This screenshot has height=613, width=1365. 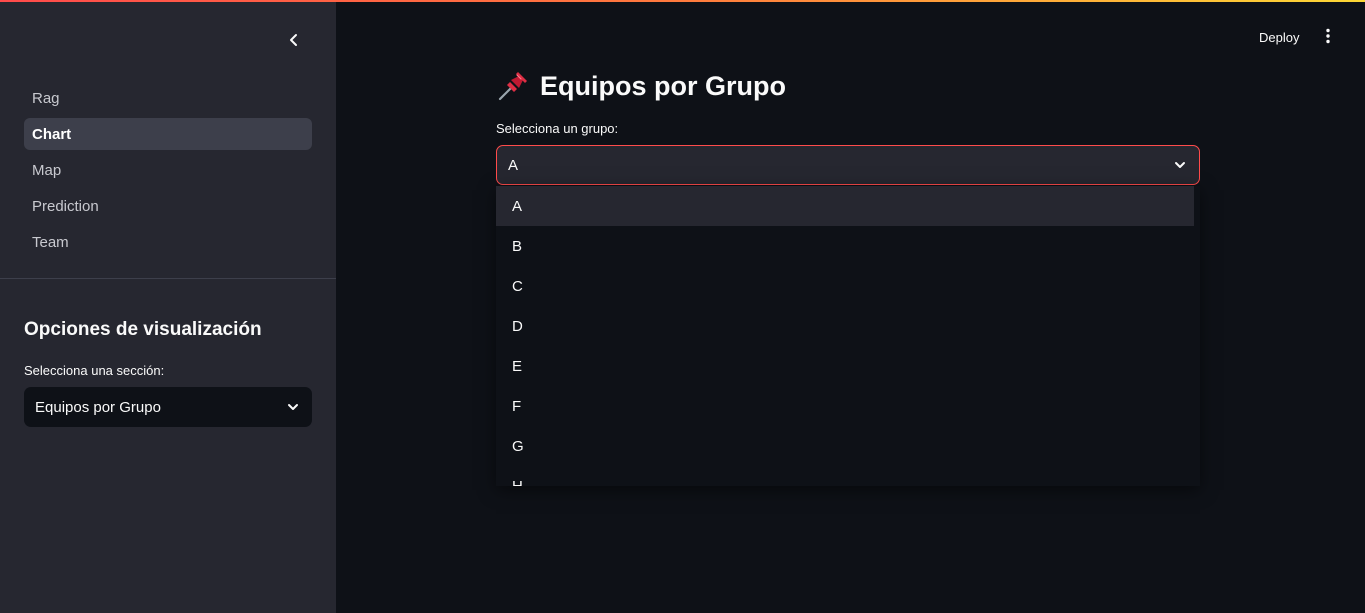 I want to click on group-option-h: H, so click(x=845, y=476).